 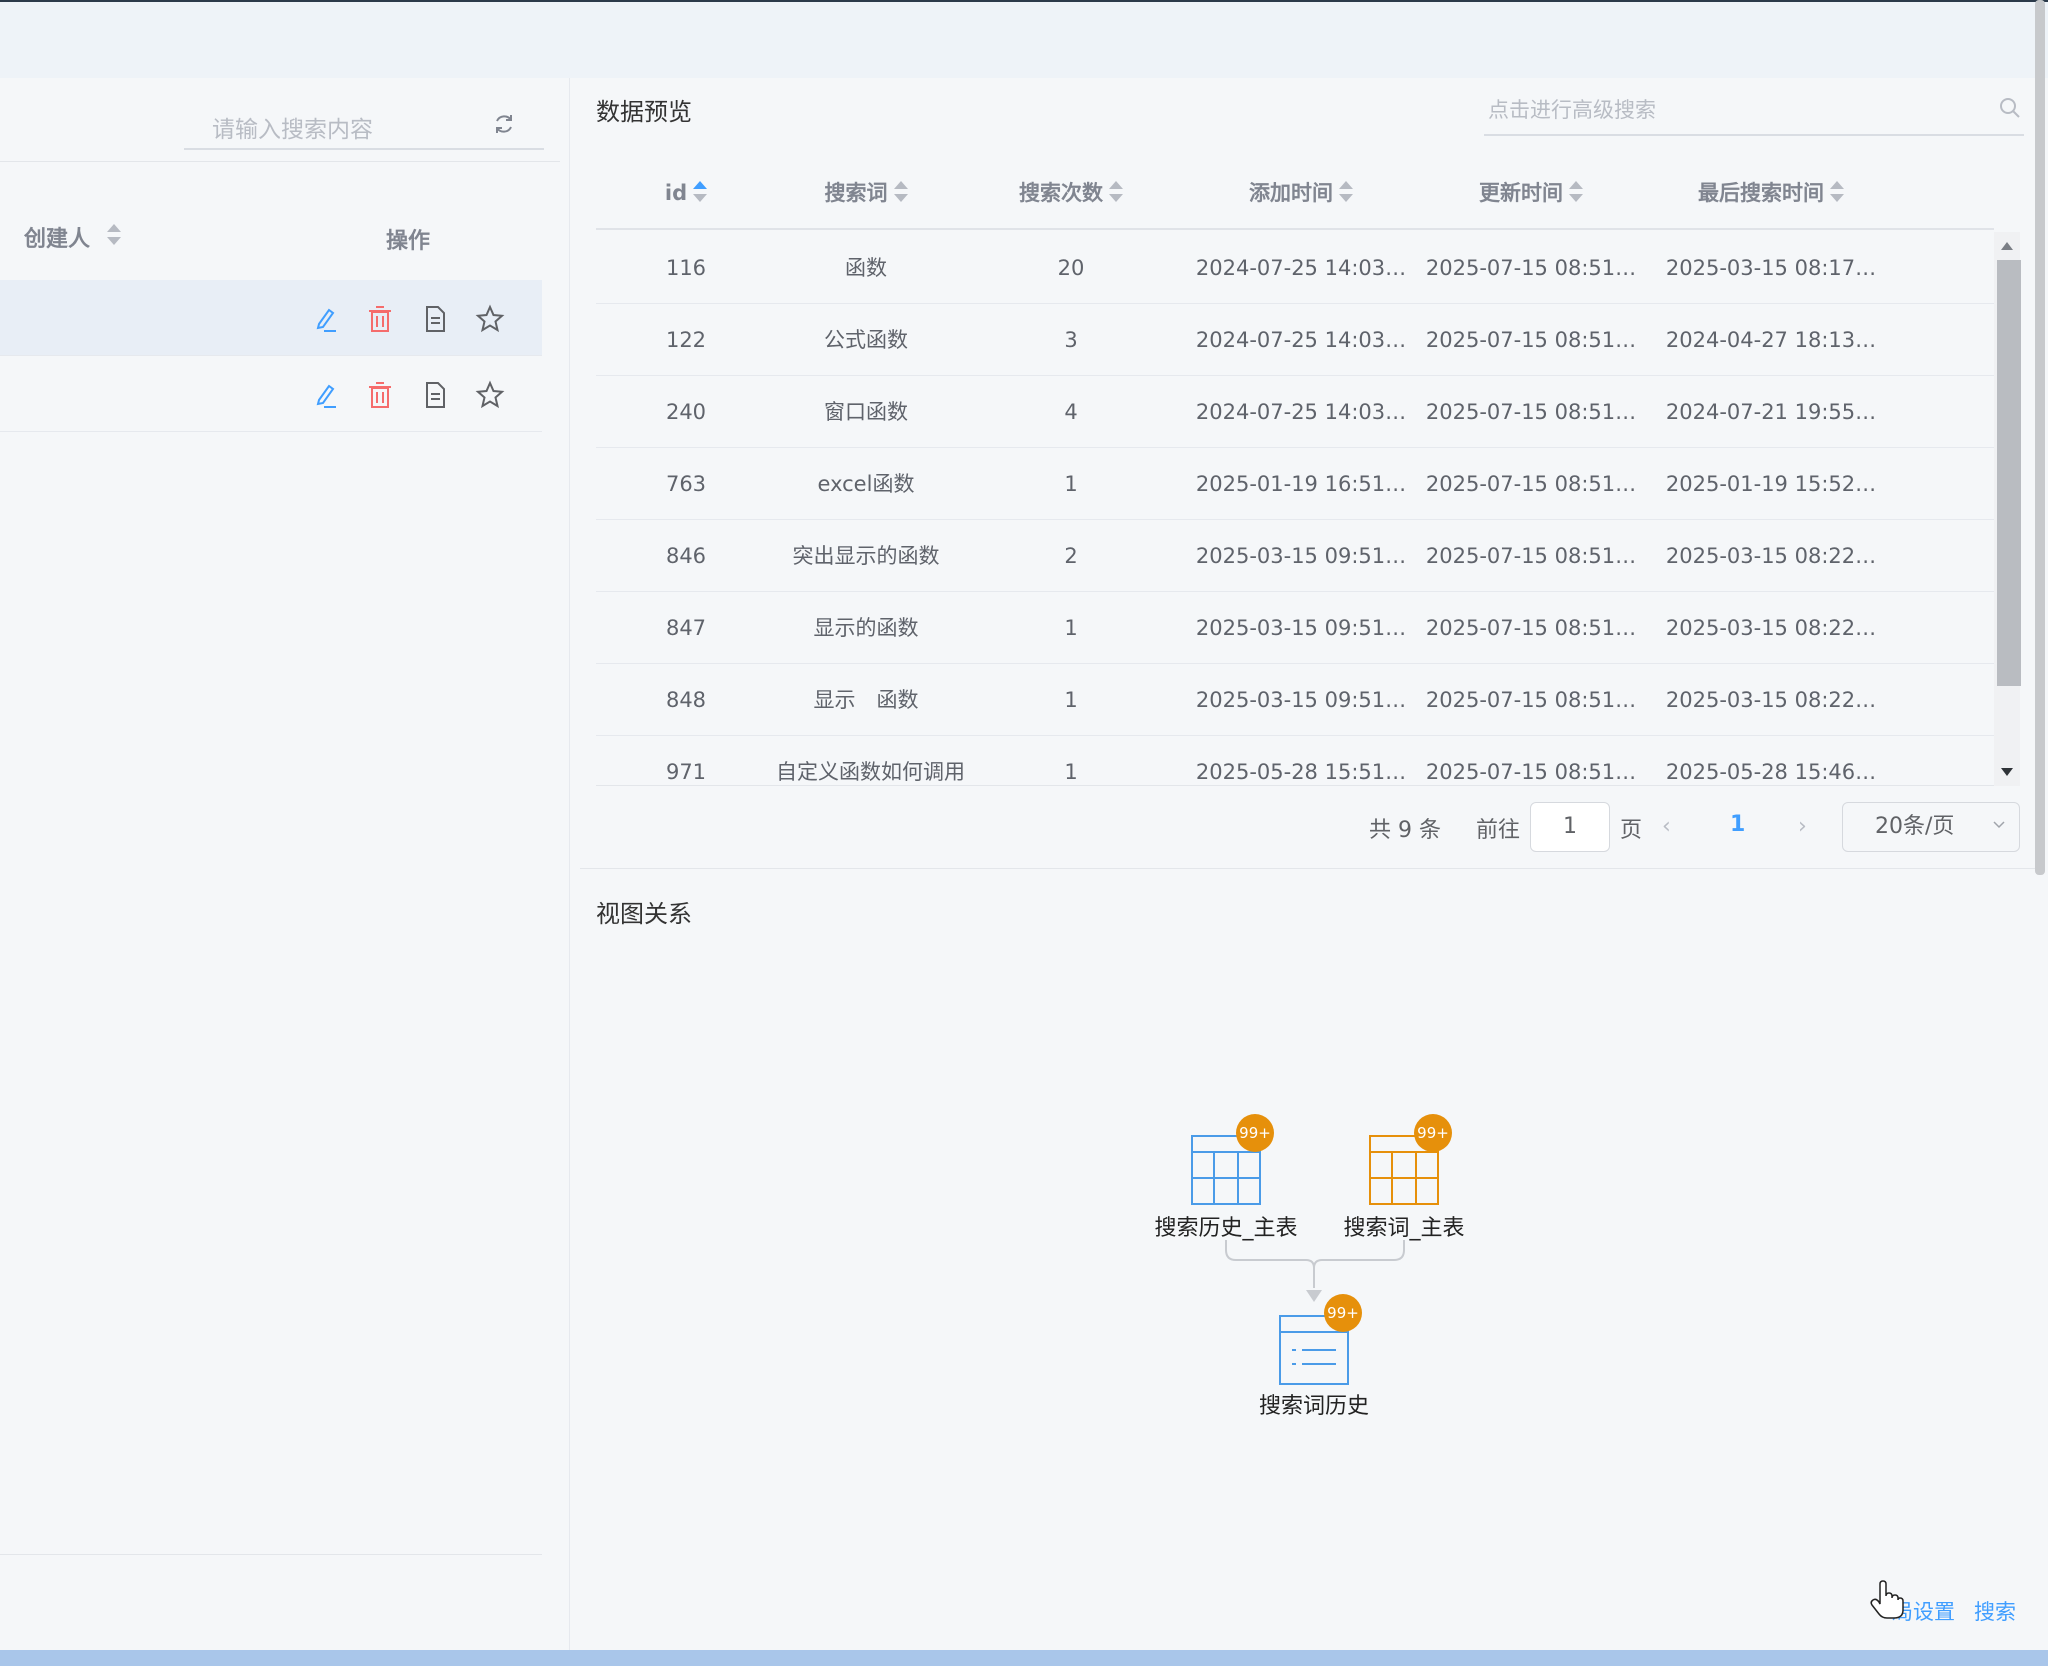 What do you see at coordinates (57, 237) in the screenshot?
I see `column-creator: 创建人` at bounding box center [57, 237].